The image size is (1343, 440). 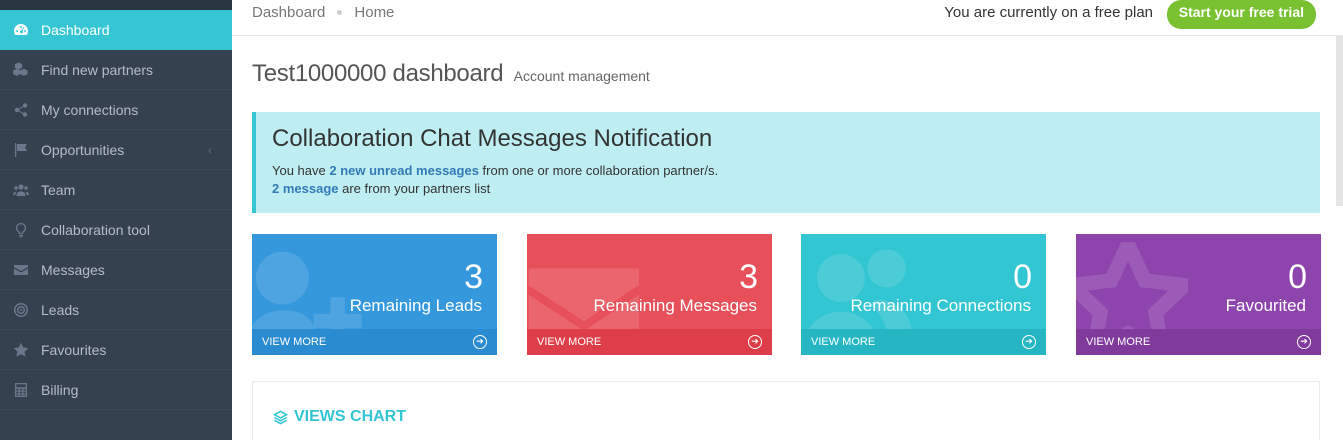 I want to click on sidebar-top-strip, so click(x=116, y=5).